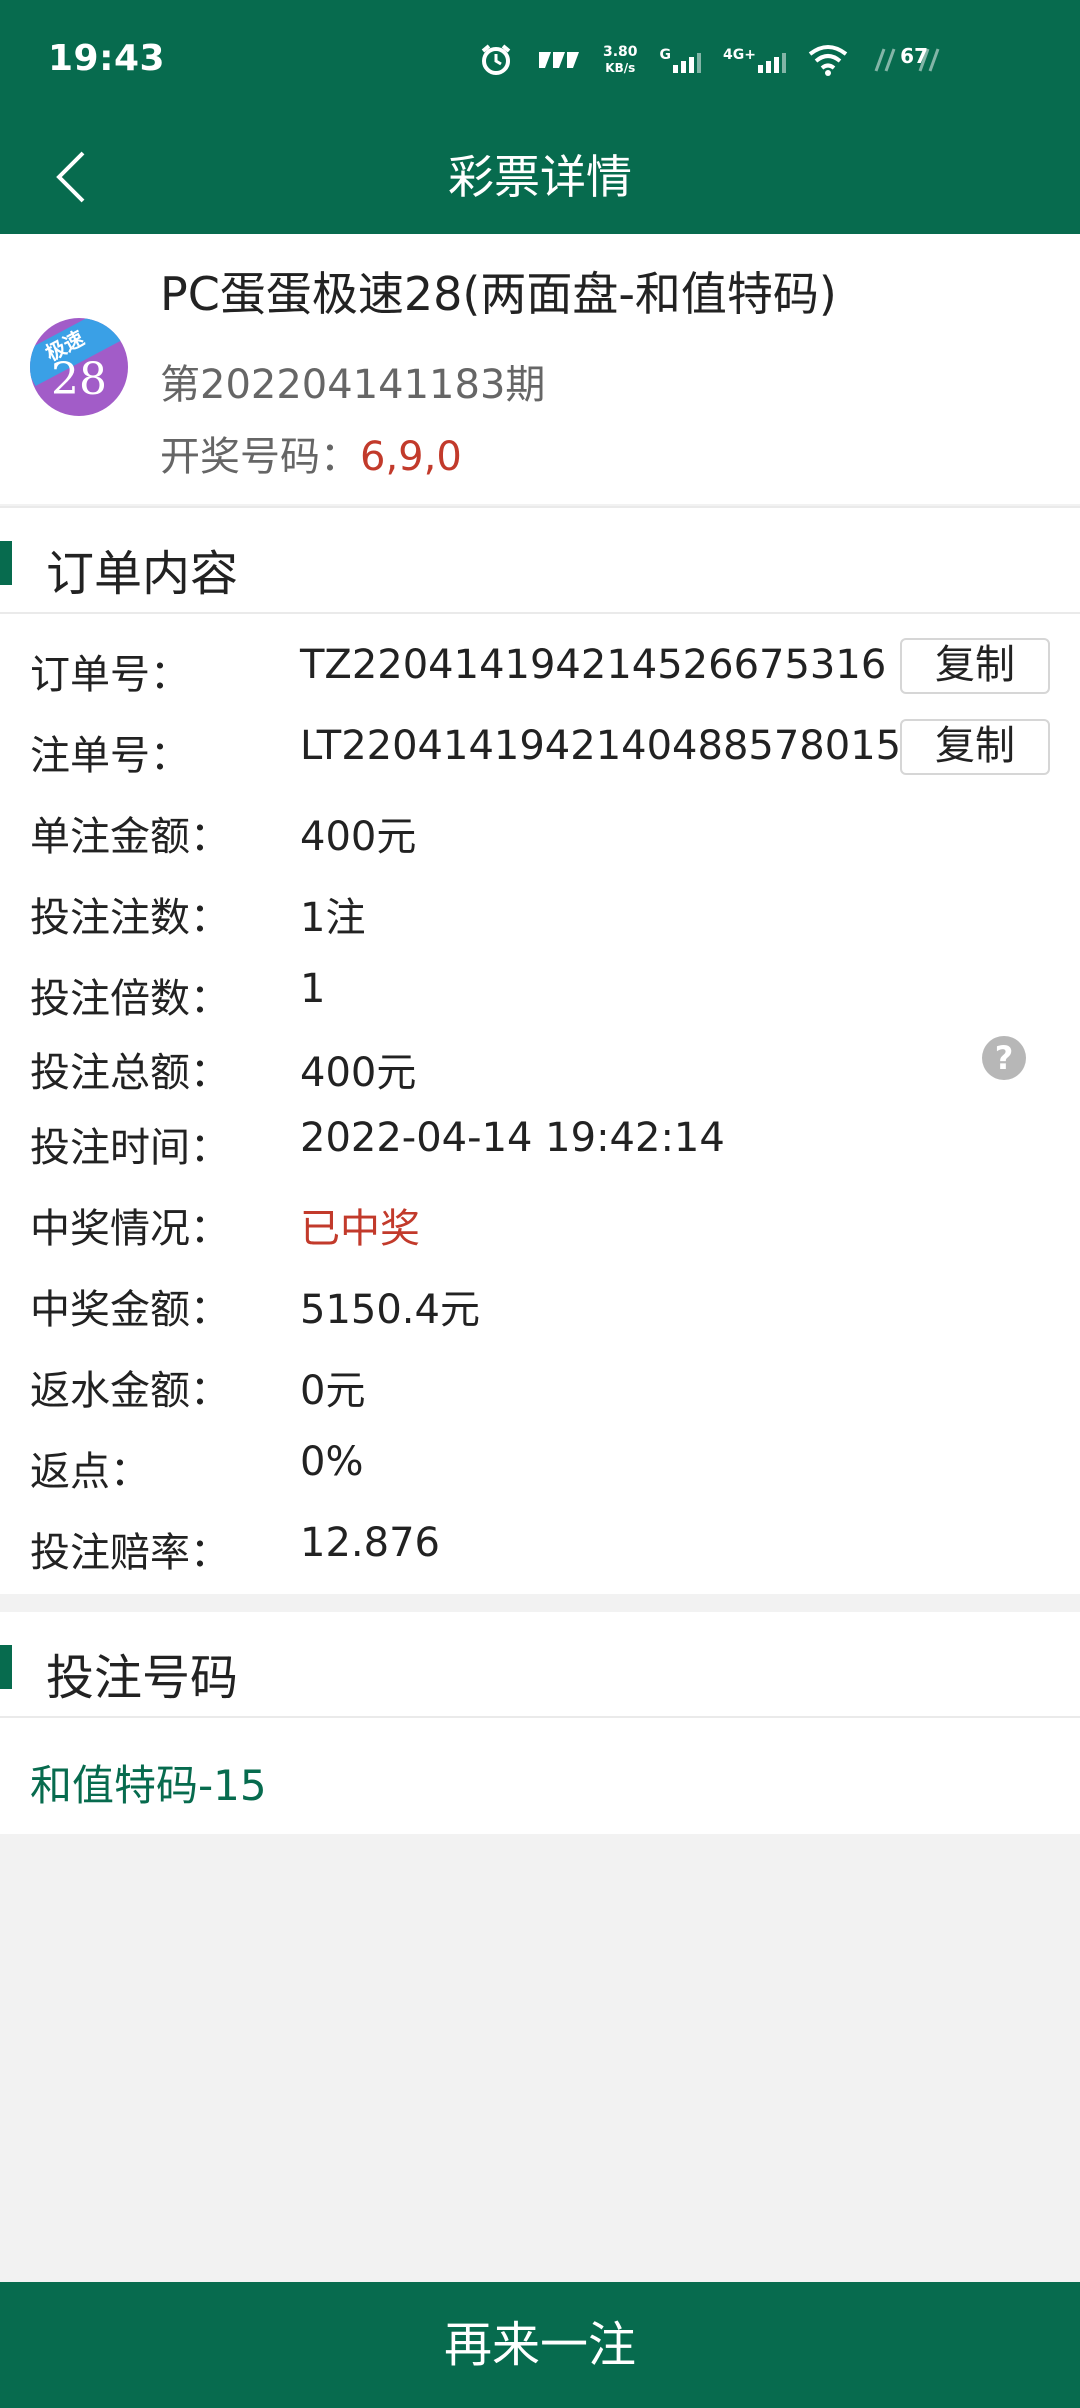 Image resolution: width=1080 pixels, height=2408 pixels. What do you see at coordinates (620, 52) in the screenshot?
I see `net-speed-value: 3.80` at bounding box center [620, 52].